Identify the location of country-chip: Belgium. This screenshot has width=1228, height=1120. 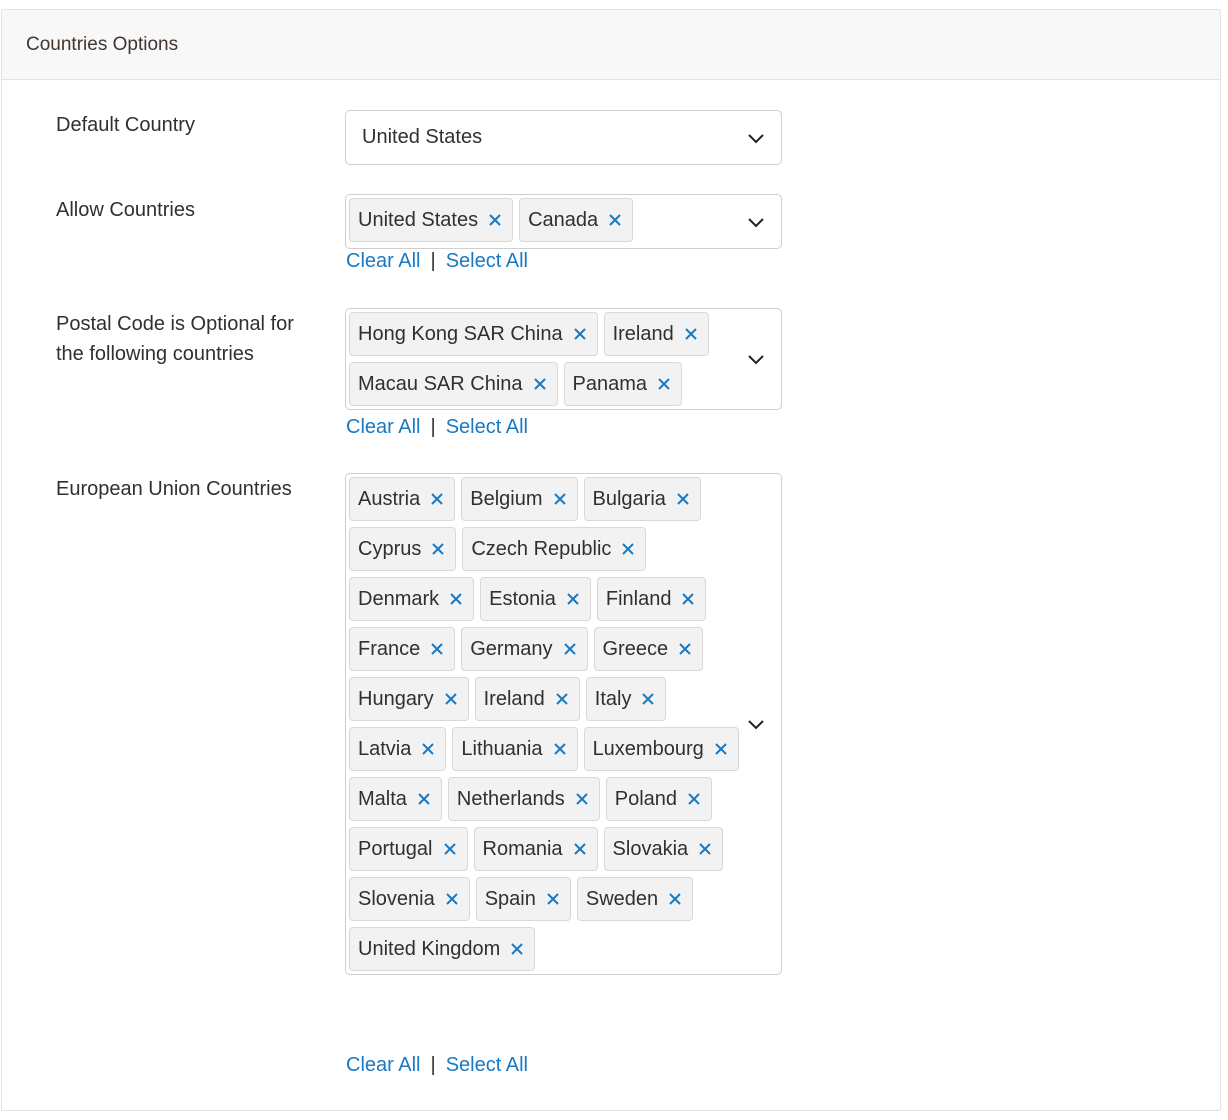
(519, 499).